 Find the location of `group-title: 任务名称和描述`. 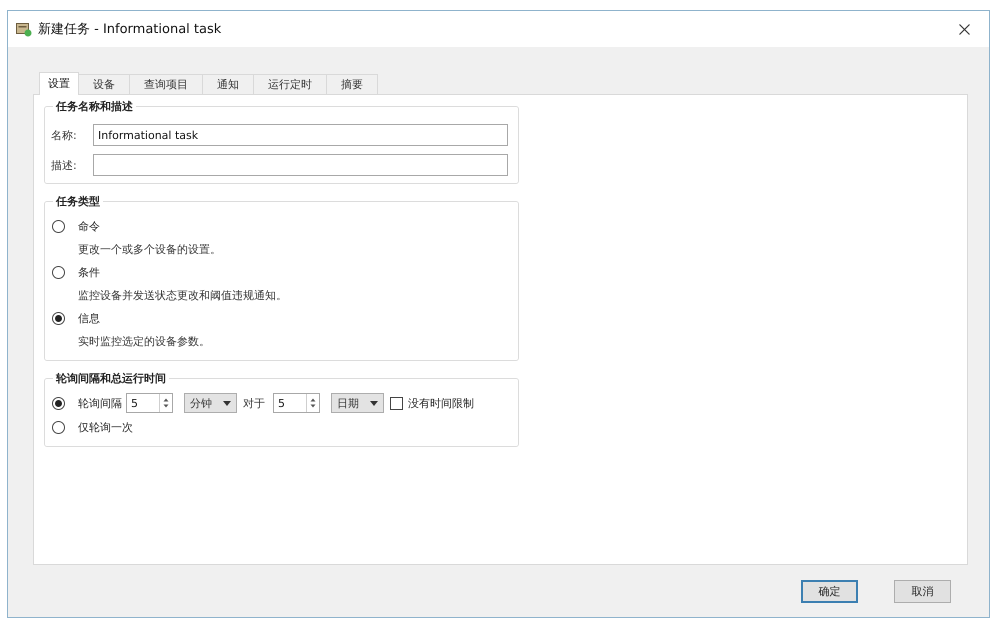

group-title: 任务名称和描述 is located at coordinates (94, 106).